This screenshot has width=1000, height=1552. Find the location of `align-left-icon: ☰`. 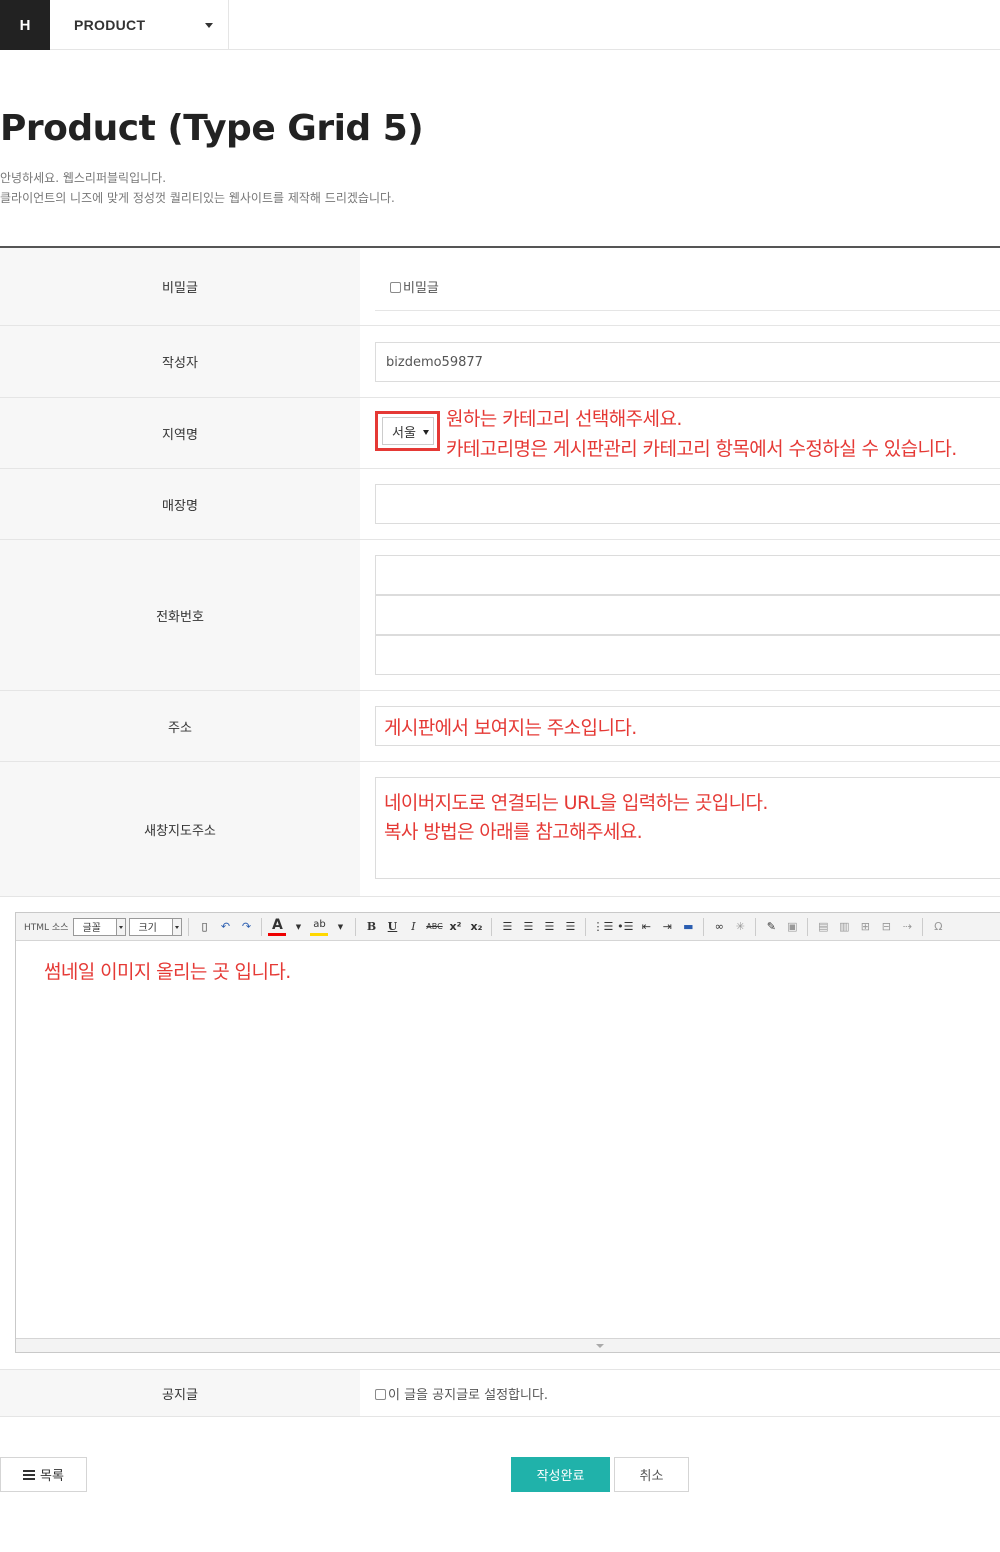

align-left-icon: ☰ is located at coordinates (507, 927).